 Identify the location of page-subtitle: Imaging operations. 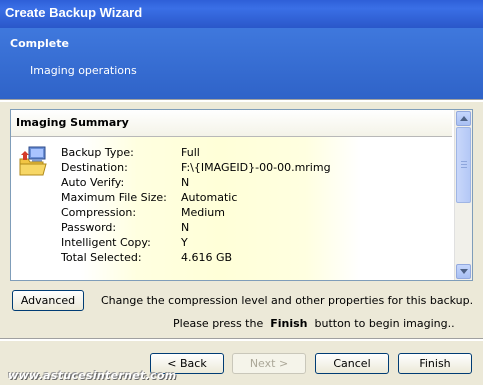
(83, 70).